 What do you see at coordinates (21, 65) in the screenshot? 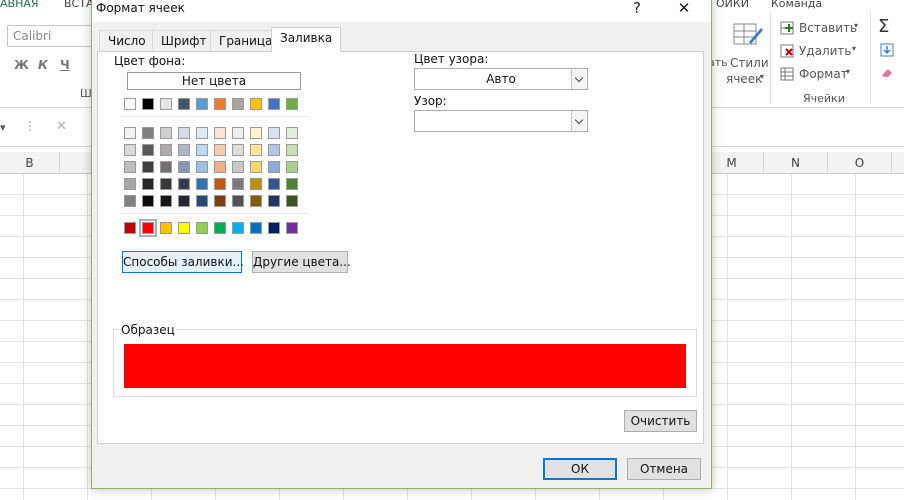
I see `bold-button: Ж` at bounding box center [21, 65].